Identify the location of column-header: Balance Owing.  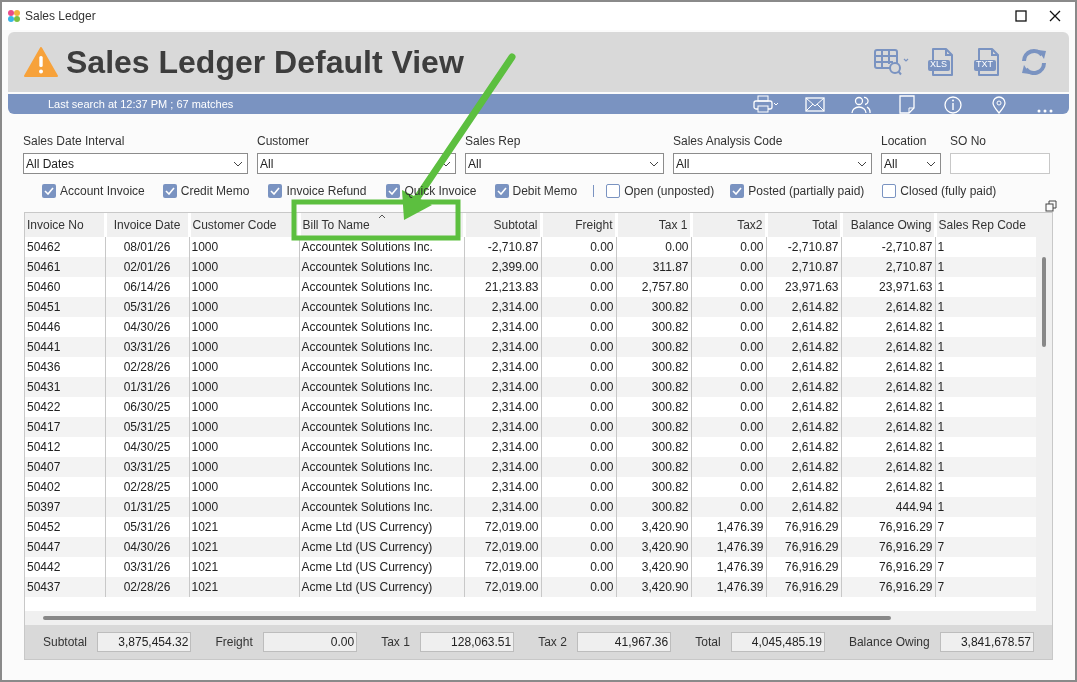
(888, 225).